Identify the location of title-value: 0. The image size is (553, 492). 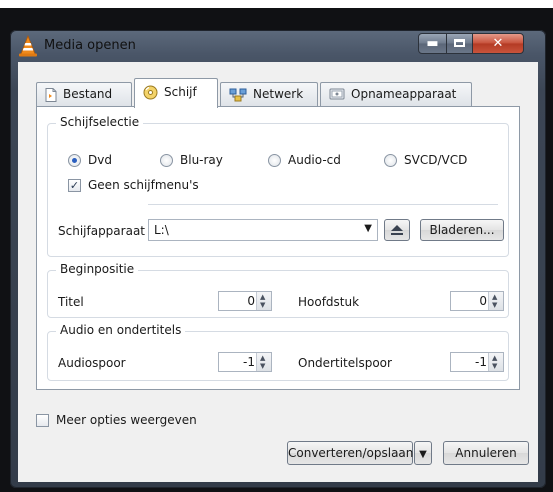
(251, 301).